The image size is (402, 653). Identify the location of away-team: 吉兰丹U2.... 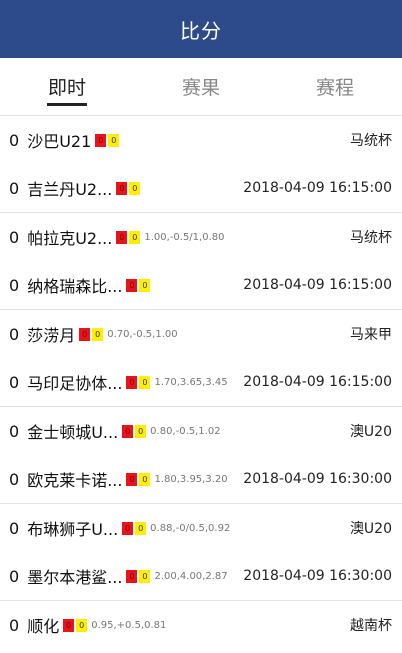
(70, 189).